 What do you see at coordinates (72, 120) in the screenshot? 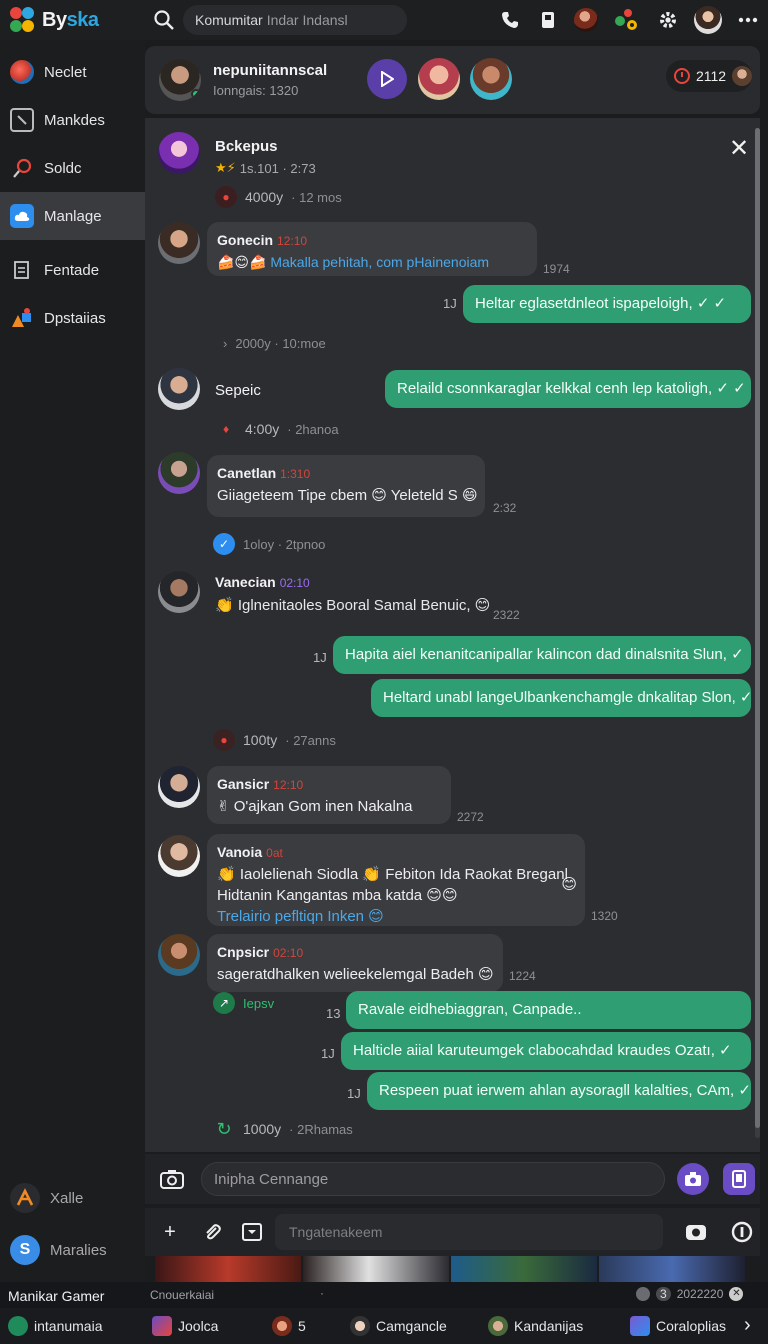
I see `sidebar-item-mankdes: Mankdes` at bounding box center [72, 120].